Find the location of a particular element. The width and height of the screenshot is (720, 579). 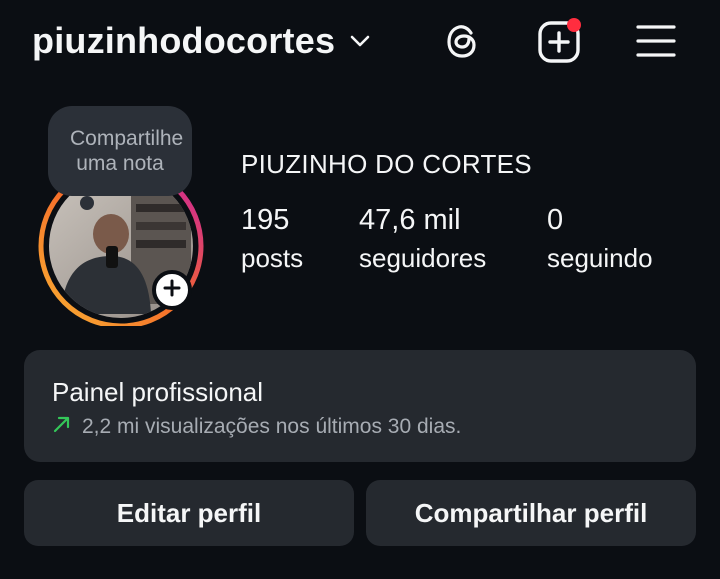

display-name: PIUZINHO DO CORTES is located at coordinates (386, 164).